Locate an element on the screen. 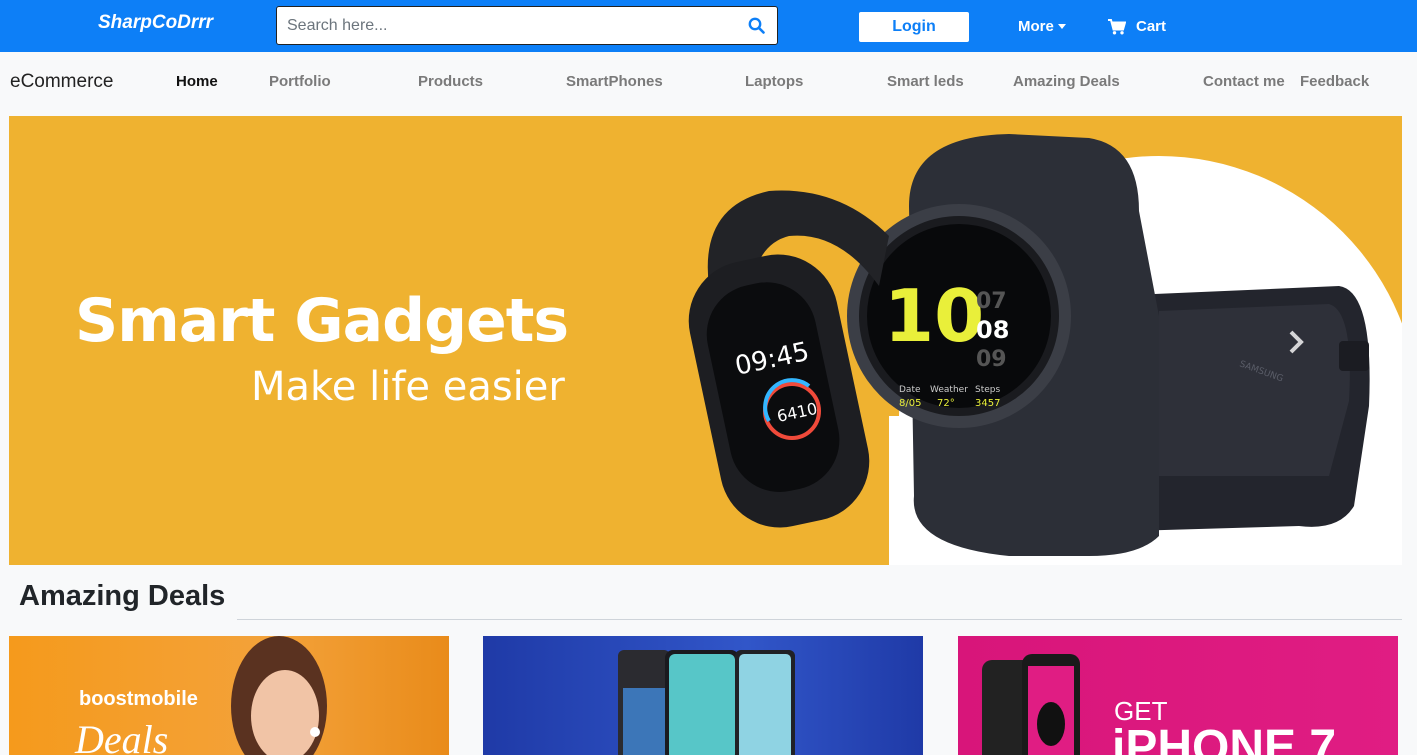 The height and width of the screenshot is (755, 1417). svg-text: 72° is located at coordinates (946, 403).